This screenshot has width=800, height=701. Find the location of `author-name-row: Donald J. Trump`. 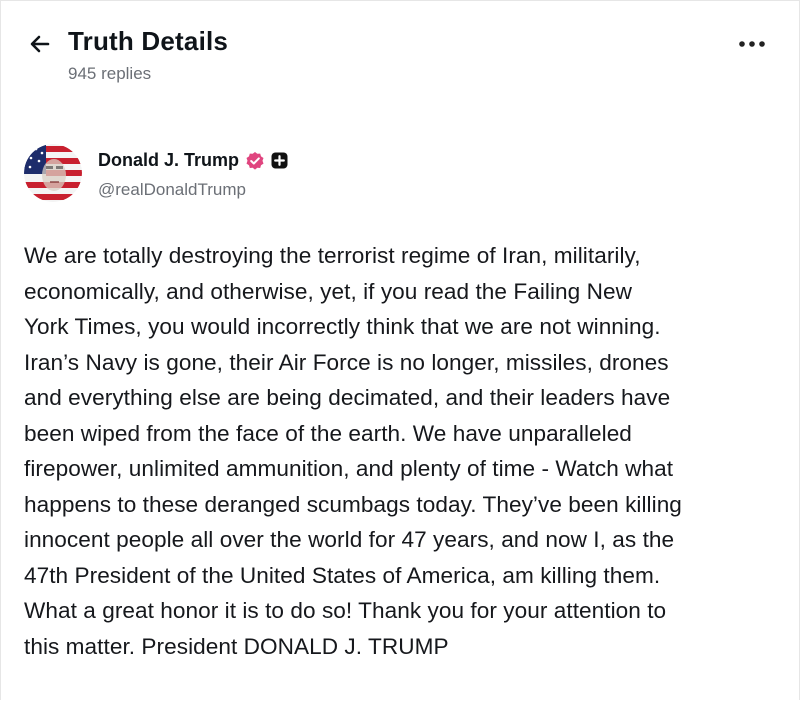

author-name-row: Donald J. Trump is located at coordinates (193, 160).